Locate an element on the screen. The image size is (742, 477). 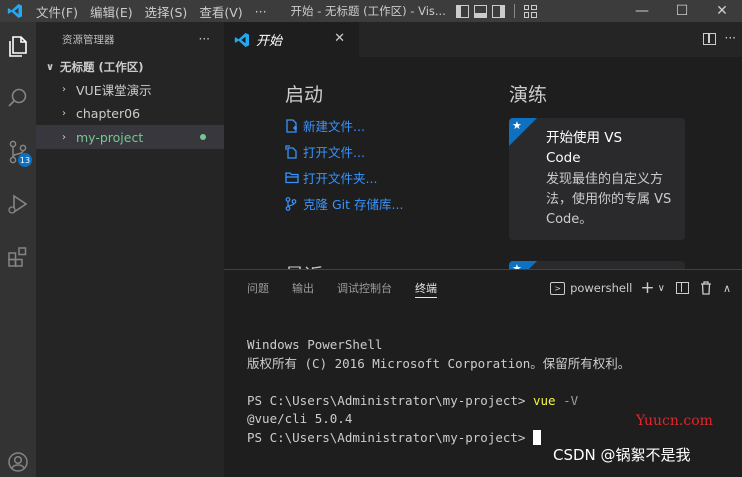
folder-icon is located at coordinates (294, 177).